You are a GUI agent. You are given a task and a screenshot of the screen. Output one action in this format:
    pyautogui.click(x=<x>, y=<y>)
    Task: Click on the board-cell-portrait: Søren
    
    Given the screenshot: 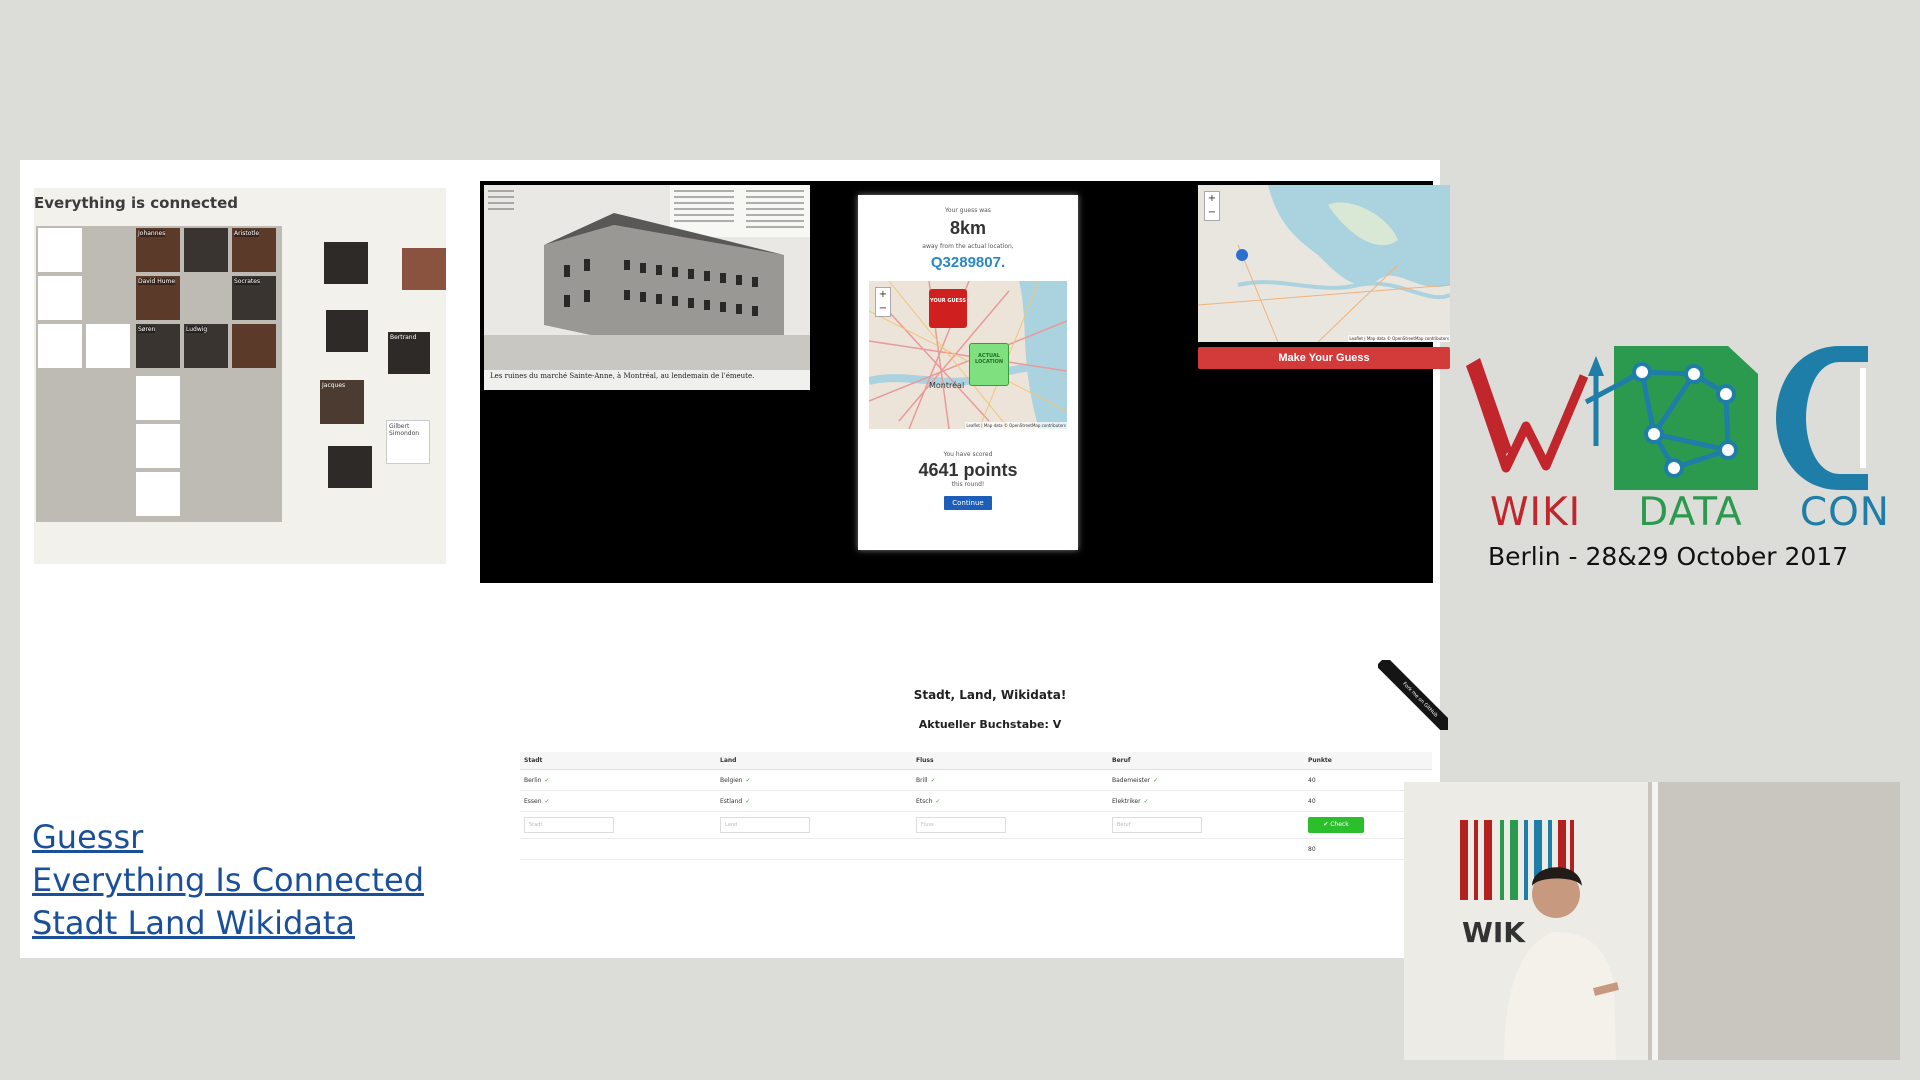 What is the action you would take?
    pyautogui.click(x=158, y=346)
    